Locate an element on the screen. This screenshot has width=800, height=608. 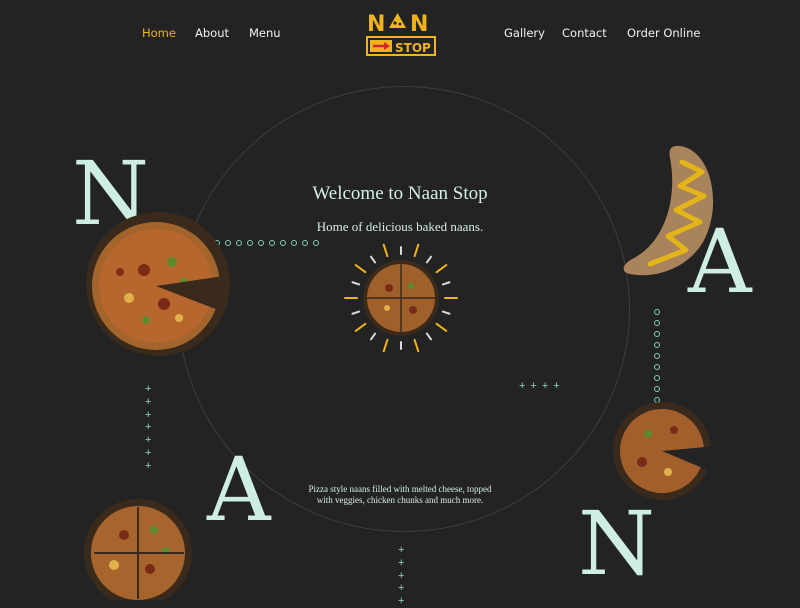
nav-about: About is located at coordinates (212, 33).